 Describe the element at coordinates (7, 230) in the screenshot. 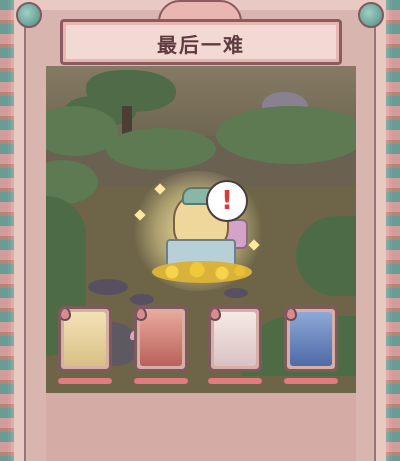

I see `left-pillar-decoration` at that location.